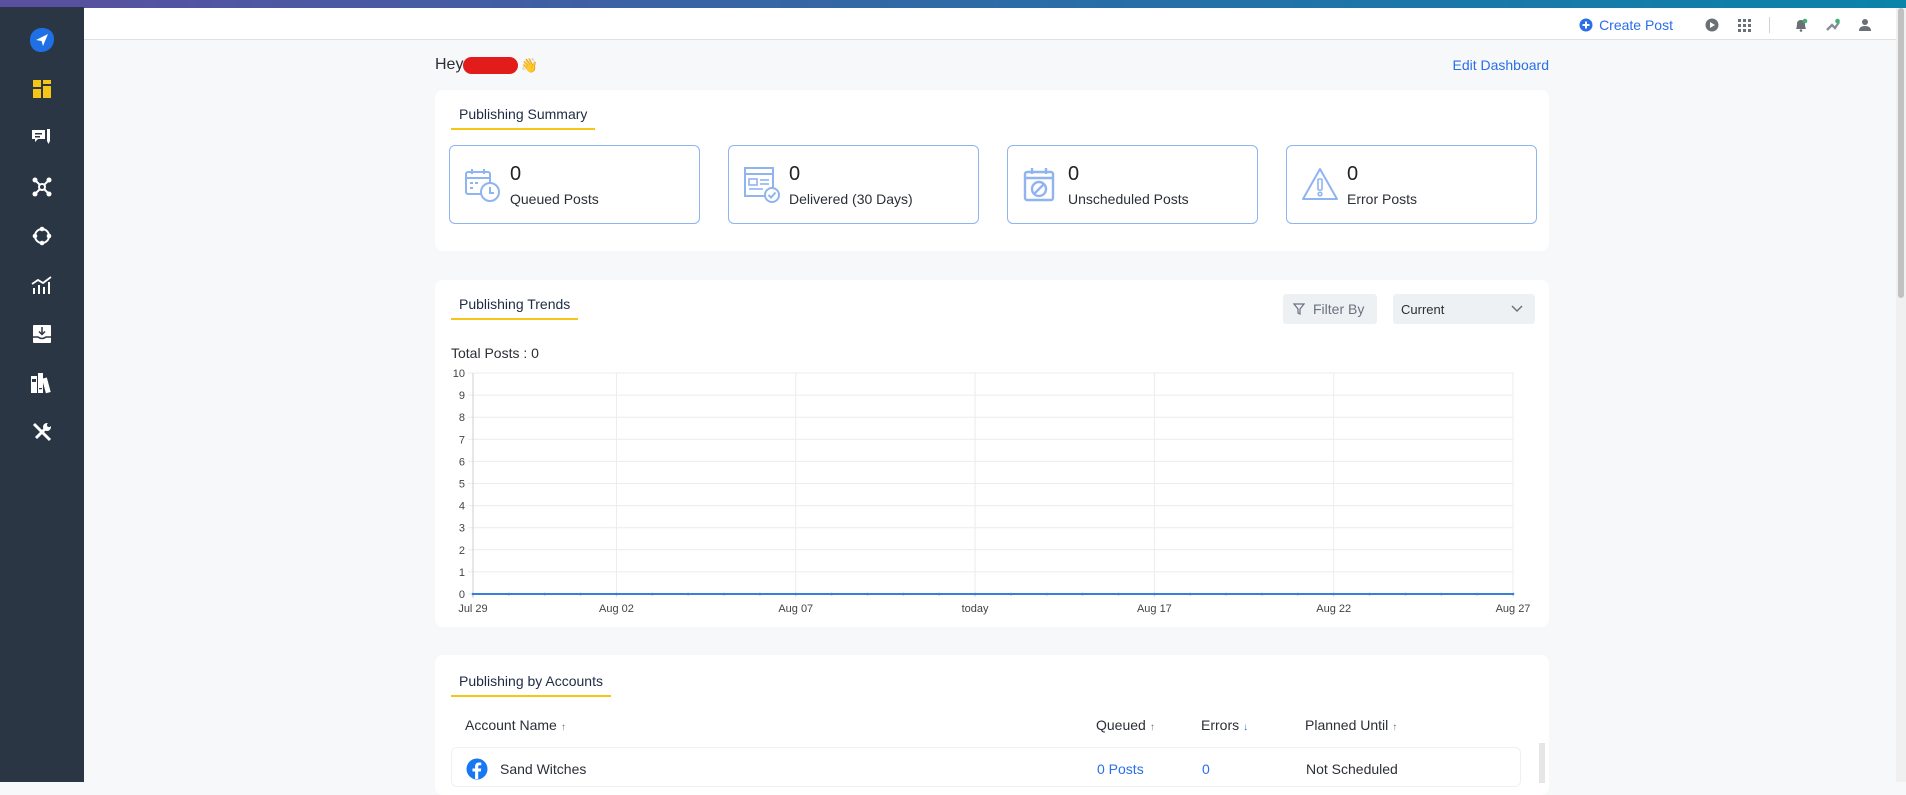 This screenshot has height=795, width=1906. What do you see at coordinates (1542, 763) in the screenshot?
I see `table-scrollbar` at bounding box center [1542, 763].